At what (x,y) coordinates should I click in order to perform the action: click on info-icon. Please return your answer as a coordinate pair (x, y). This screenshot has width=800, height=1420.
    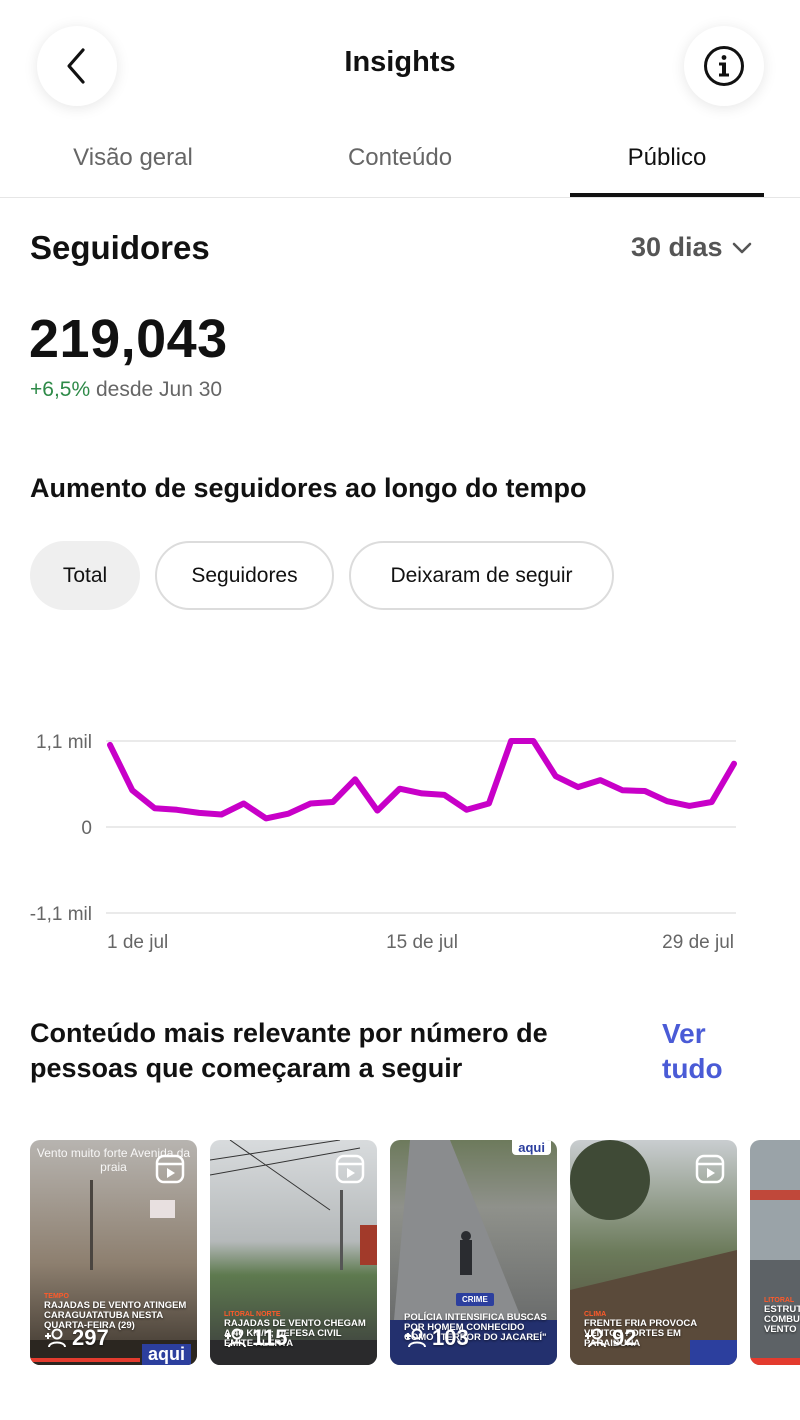
    Looking at the image, I should click on (724, 66).